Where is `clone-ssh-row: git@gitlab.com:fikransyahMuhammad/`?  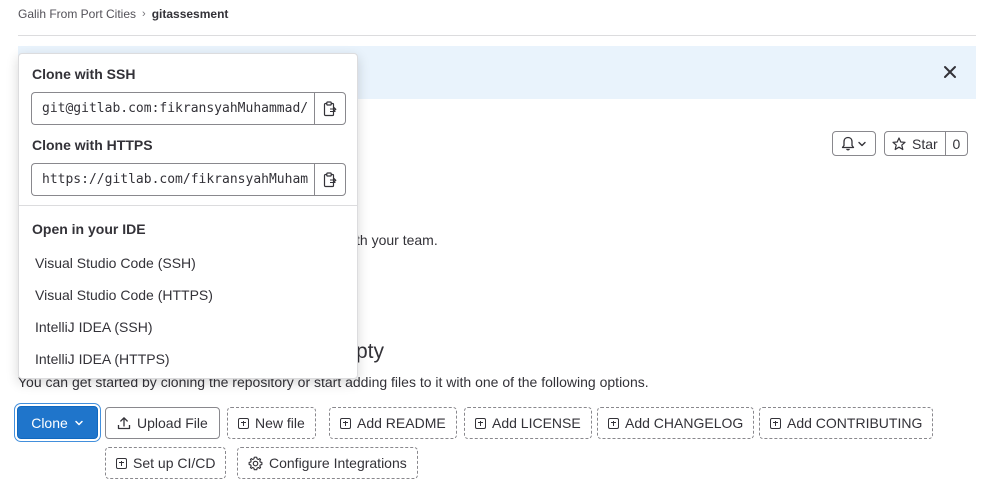 clone-ssh-row: git@gitlab.com:fikransyahMuhammad/ is located at coordinates (188, 108).